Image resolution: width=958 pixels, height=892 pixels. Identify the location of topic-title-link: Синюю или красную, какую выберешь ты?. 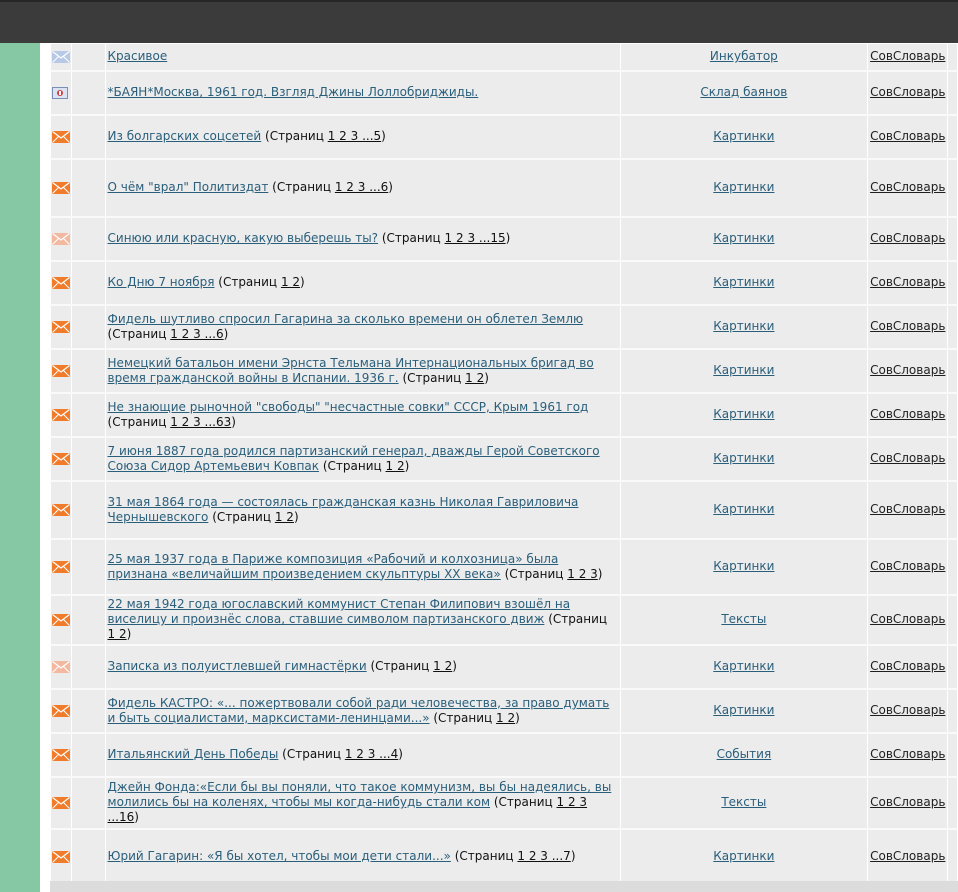
(243, 238).